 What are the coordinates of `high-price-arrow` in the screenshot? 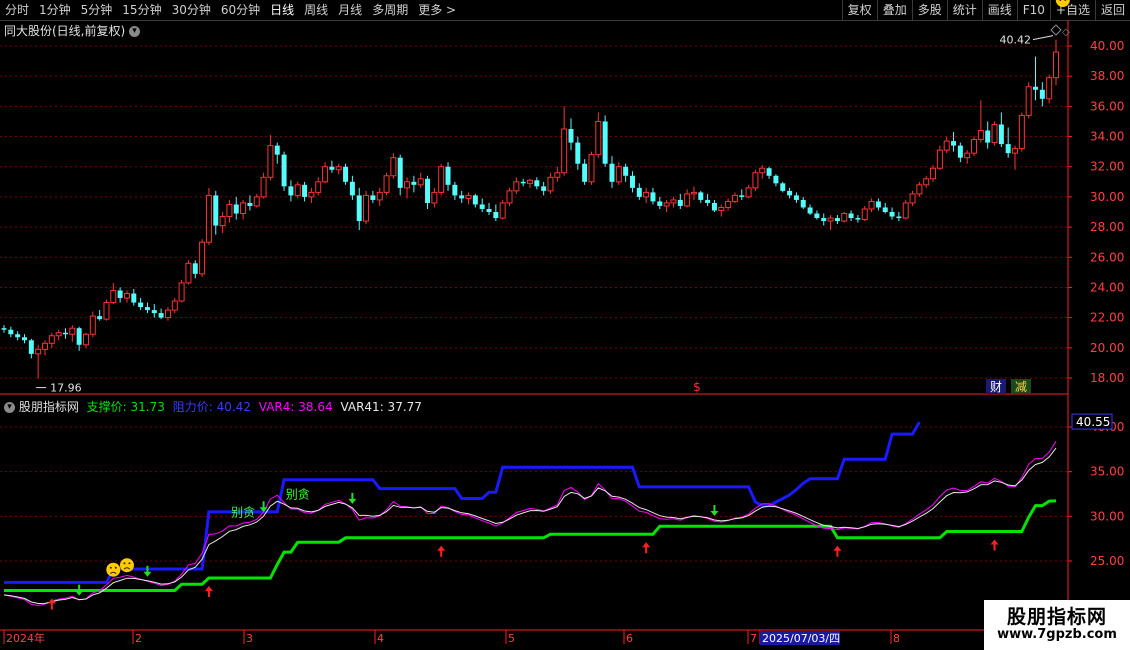 It's located at (1043, 38).